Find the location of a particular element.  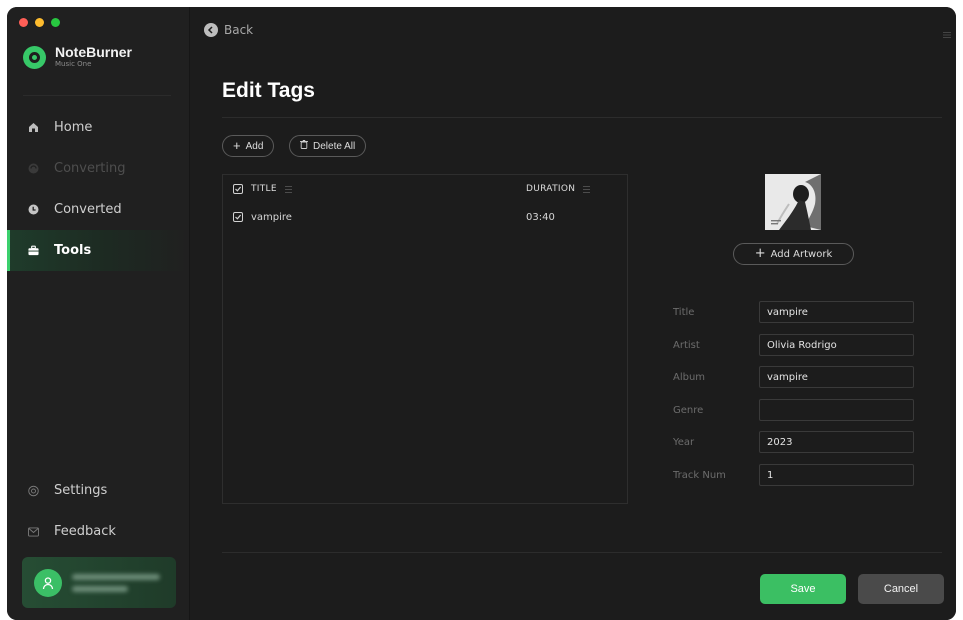

menu-icon is located at coordinates (947, 33).